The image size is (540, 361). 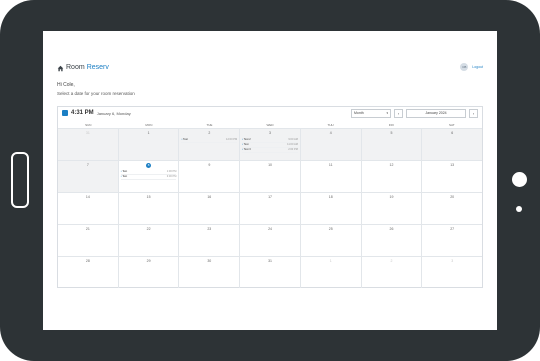 What do you see at coordinates (392, 176) in the screenshot?
I see `day-cell: 12` at bounding box center [392, 176].